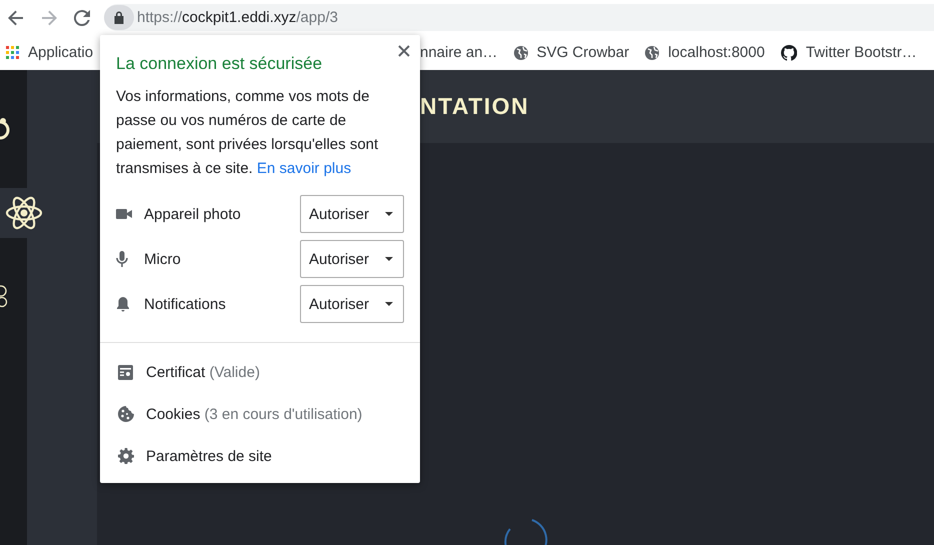 This screenshot has height=545, width=934. What do you see at coordinates (82, 18) in the screenshot?
I see `reload-icon` at bounding box center [82, 18].